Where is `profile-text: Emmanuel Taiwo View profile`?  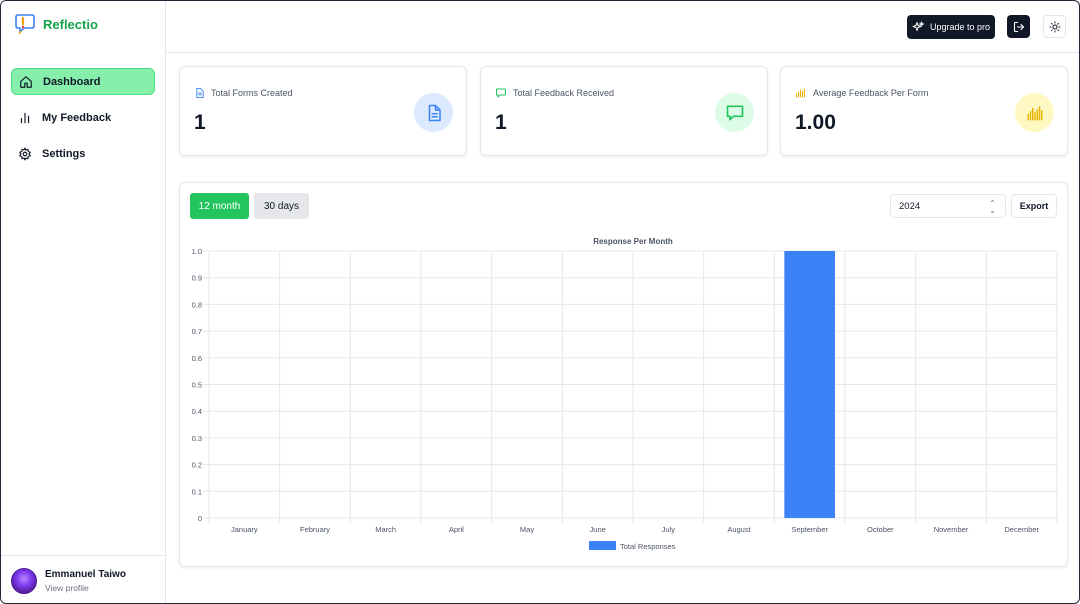
profile-text: Emmanuel Taiwo View profile is located at coordinates (85, 581).